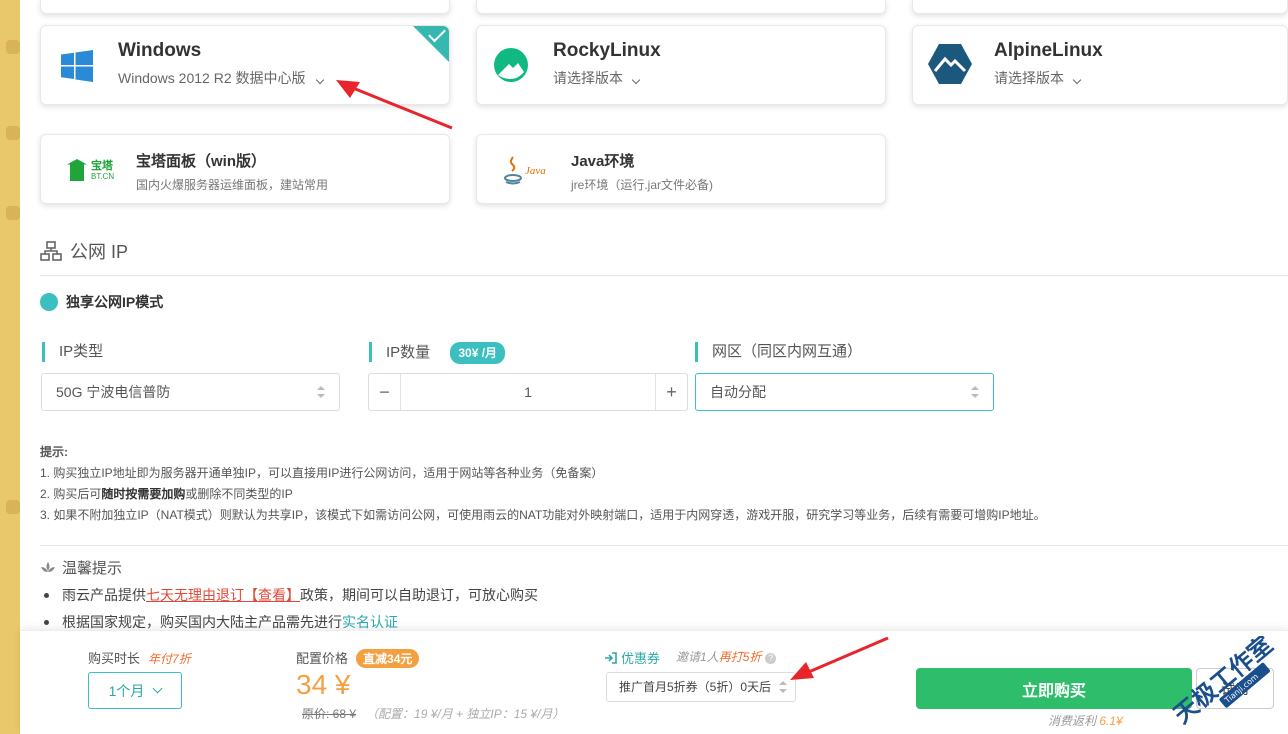  Describe the element at coordinates (641, 658) in the screenshot. I see `coupon-label: 优惠券` at that location.